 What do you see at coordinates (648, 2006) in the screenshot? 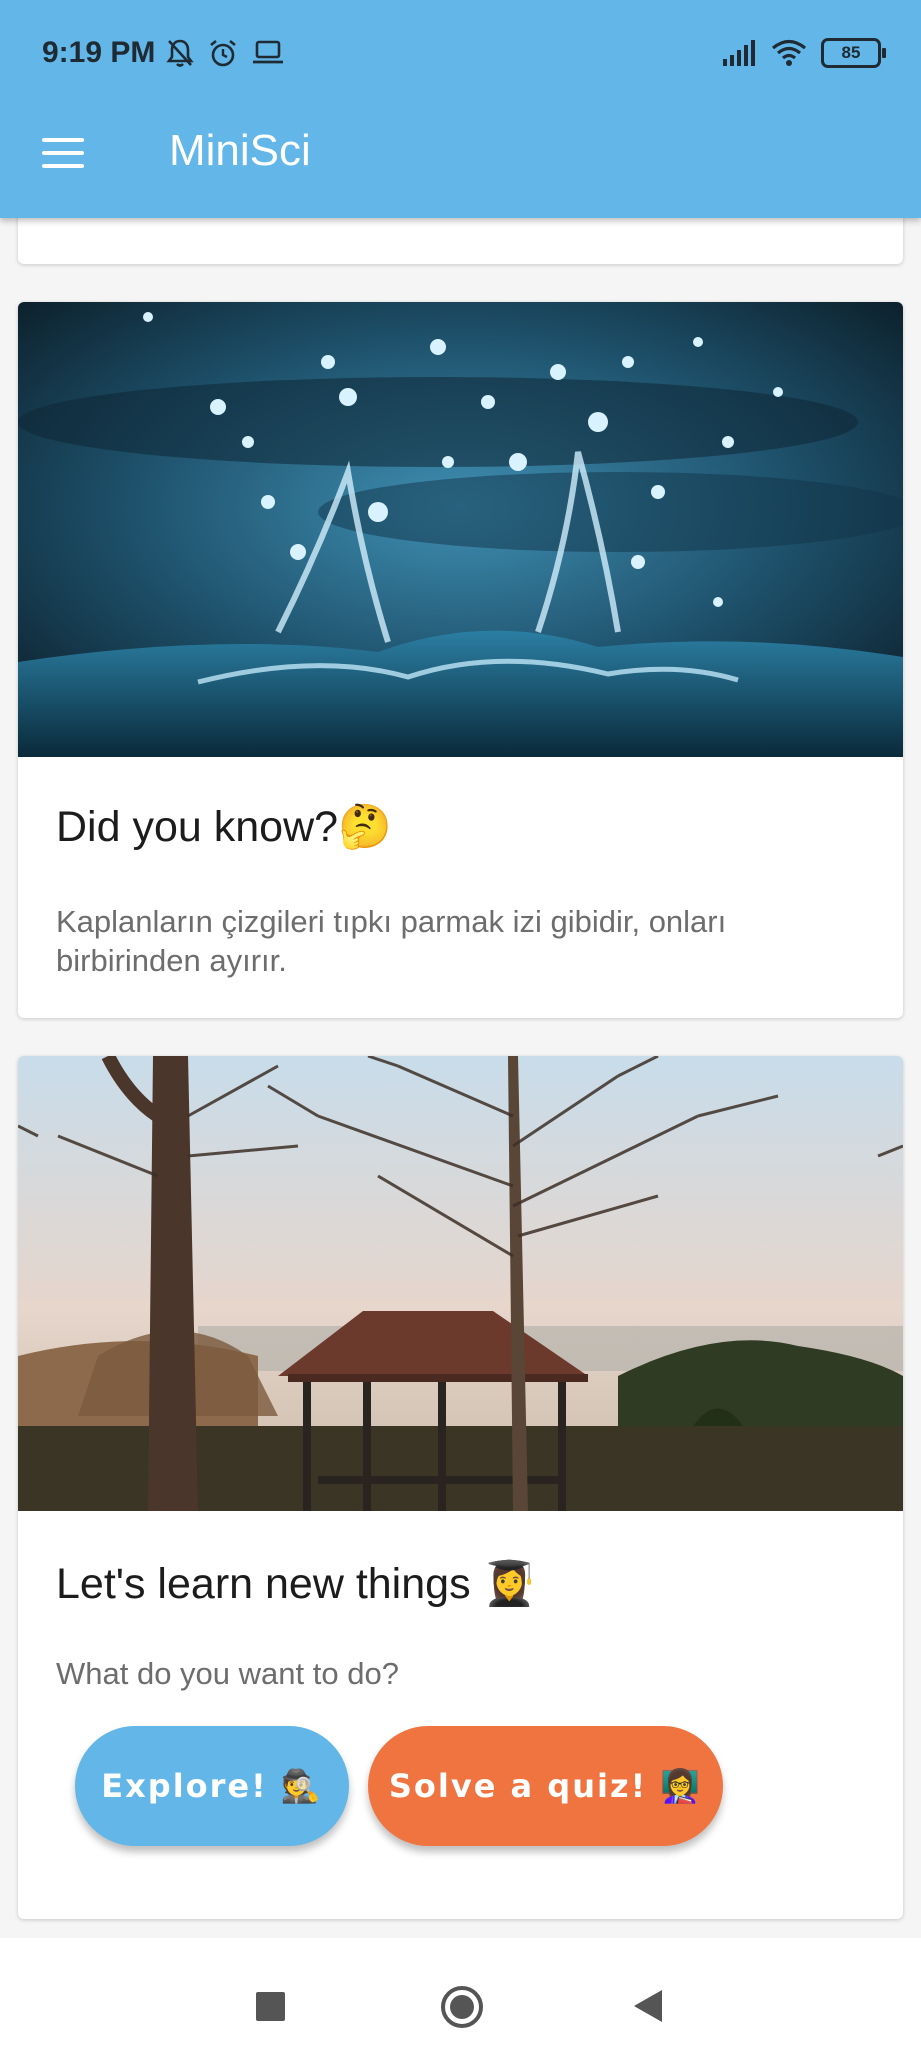
I see `back-icon` at bounding box center [648, 2006].